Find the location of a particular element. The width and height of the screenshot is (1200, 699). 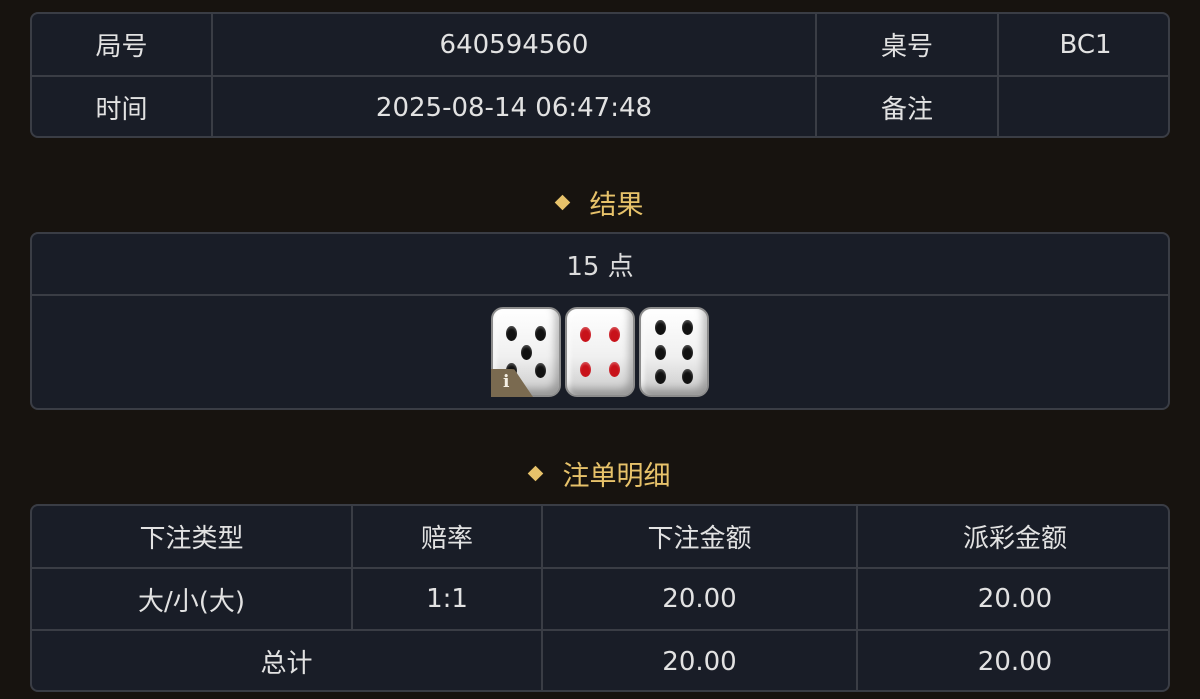

result-title-text: 结果 is located at coordinates (616, 205).